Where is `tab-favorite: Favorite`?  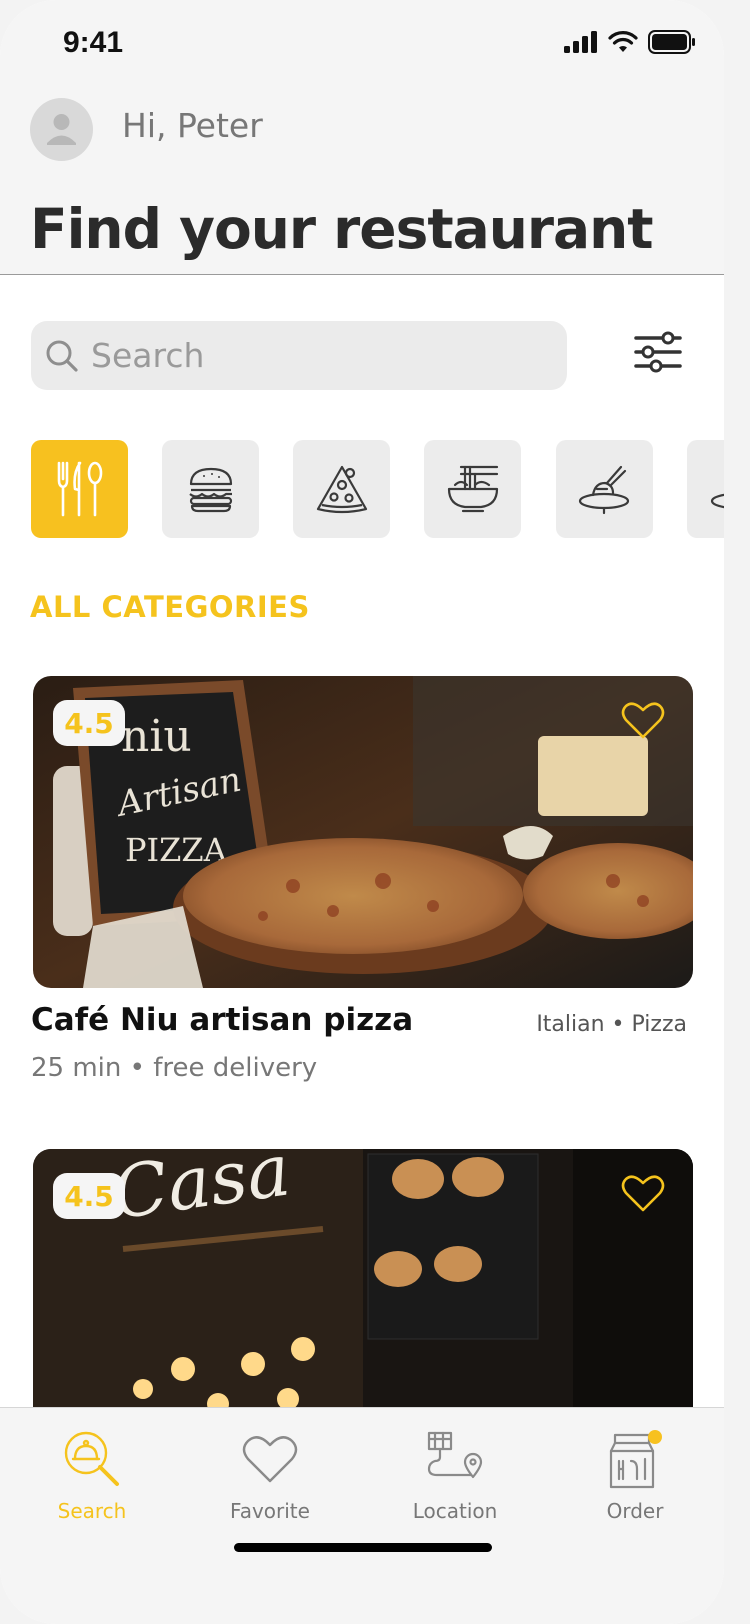
tab-favorite: Favorite is located at coordinates (270, 1477).